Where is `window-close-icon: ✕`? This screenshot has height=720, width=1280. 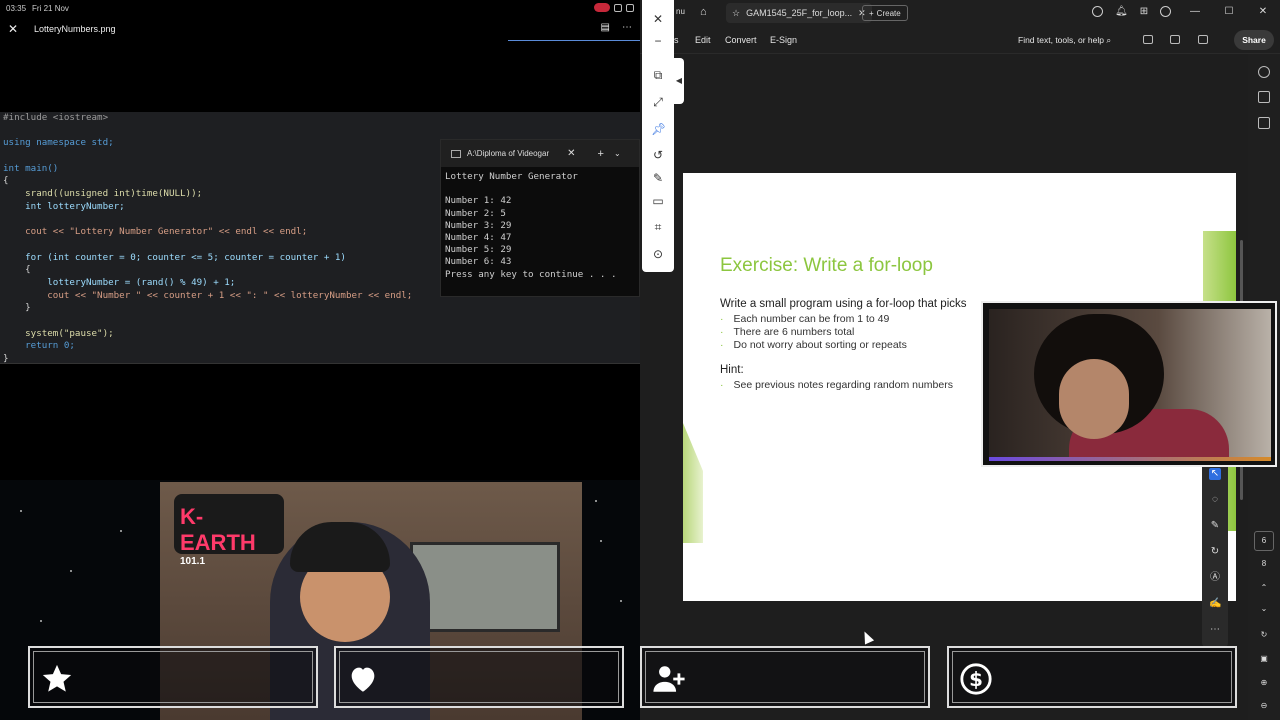 window-close-icon: ✕ is located at coordinates (1263, 12).